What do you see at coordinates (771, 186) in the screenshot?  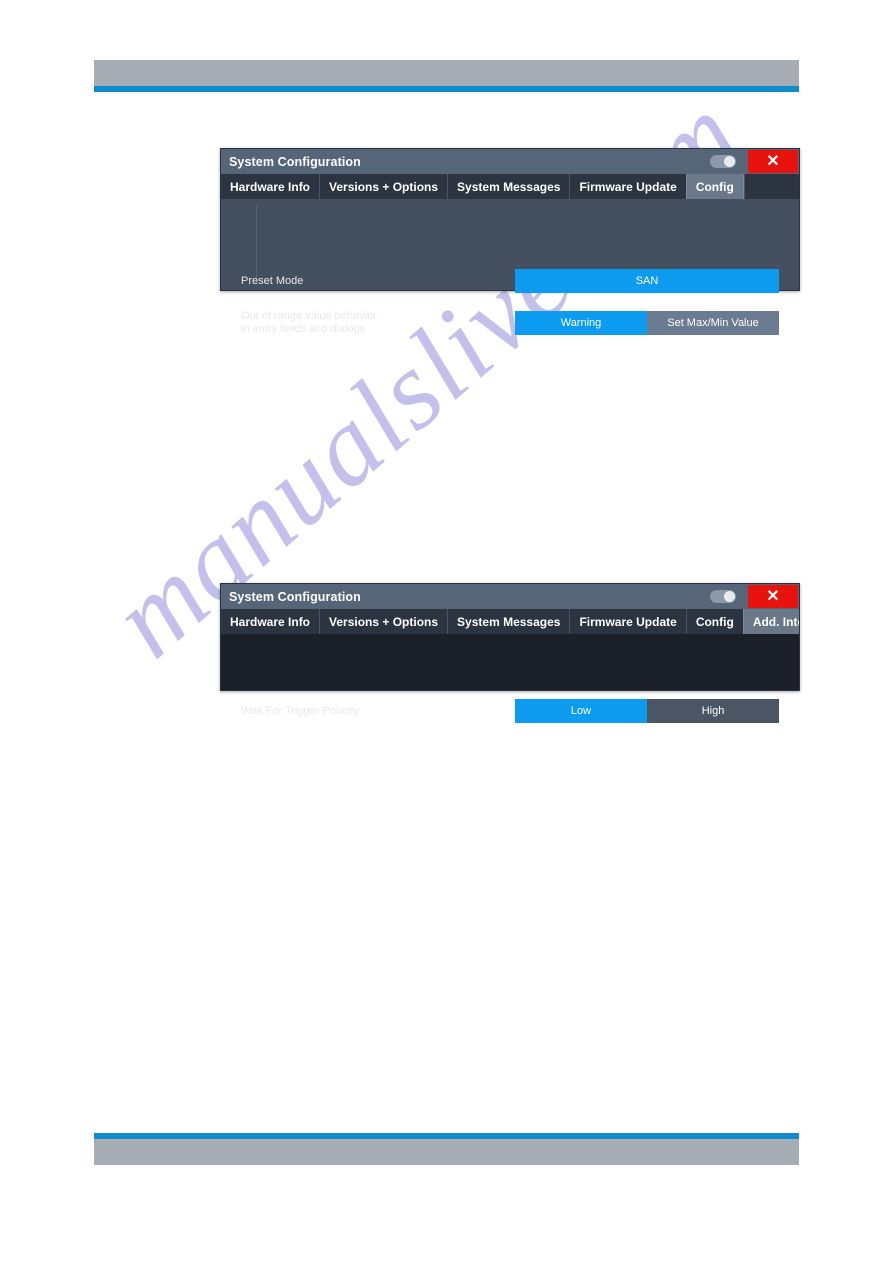 I see `tabstrip-filler` at bounding box center [771, 186].